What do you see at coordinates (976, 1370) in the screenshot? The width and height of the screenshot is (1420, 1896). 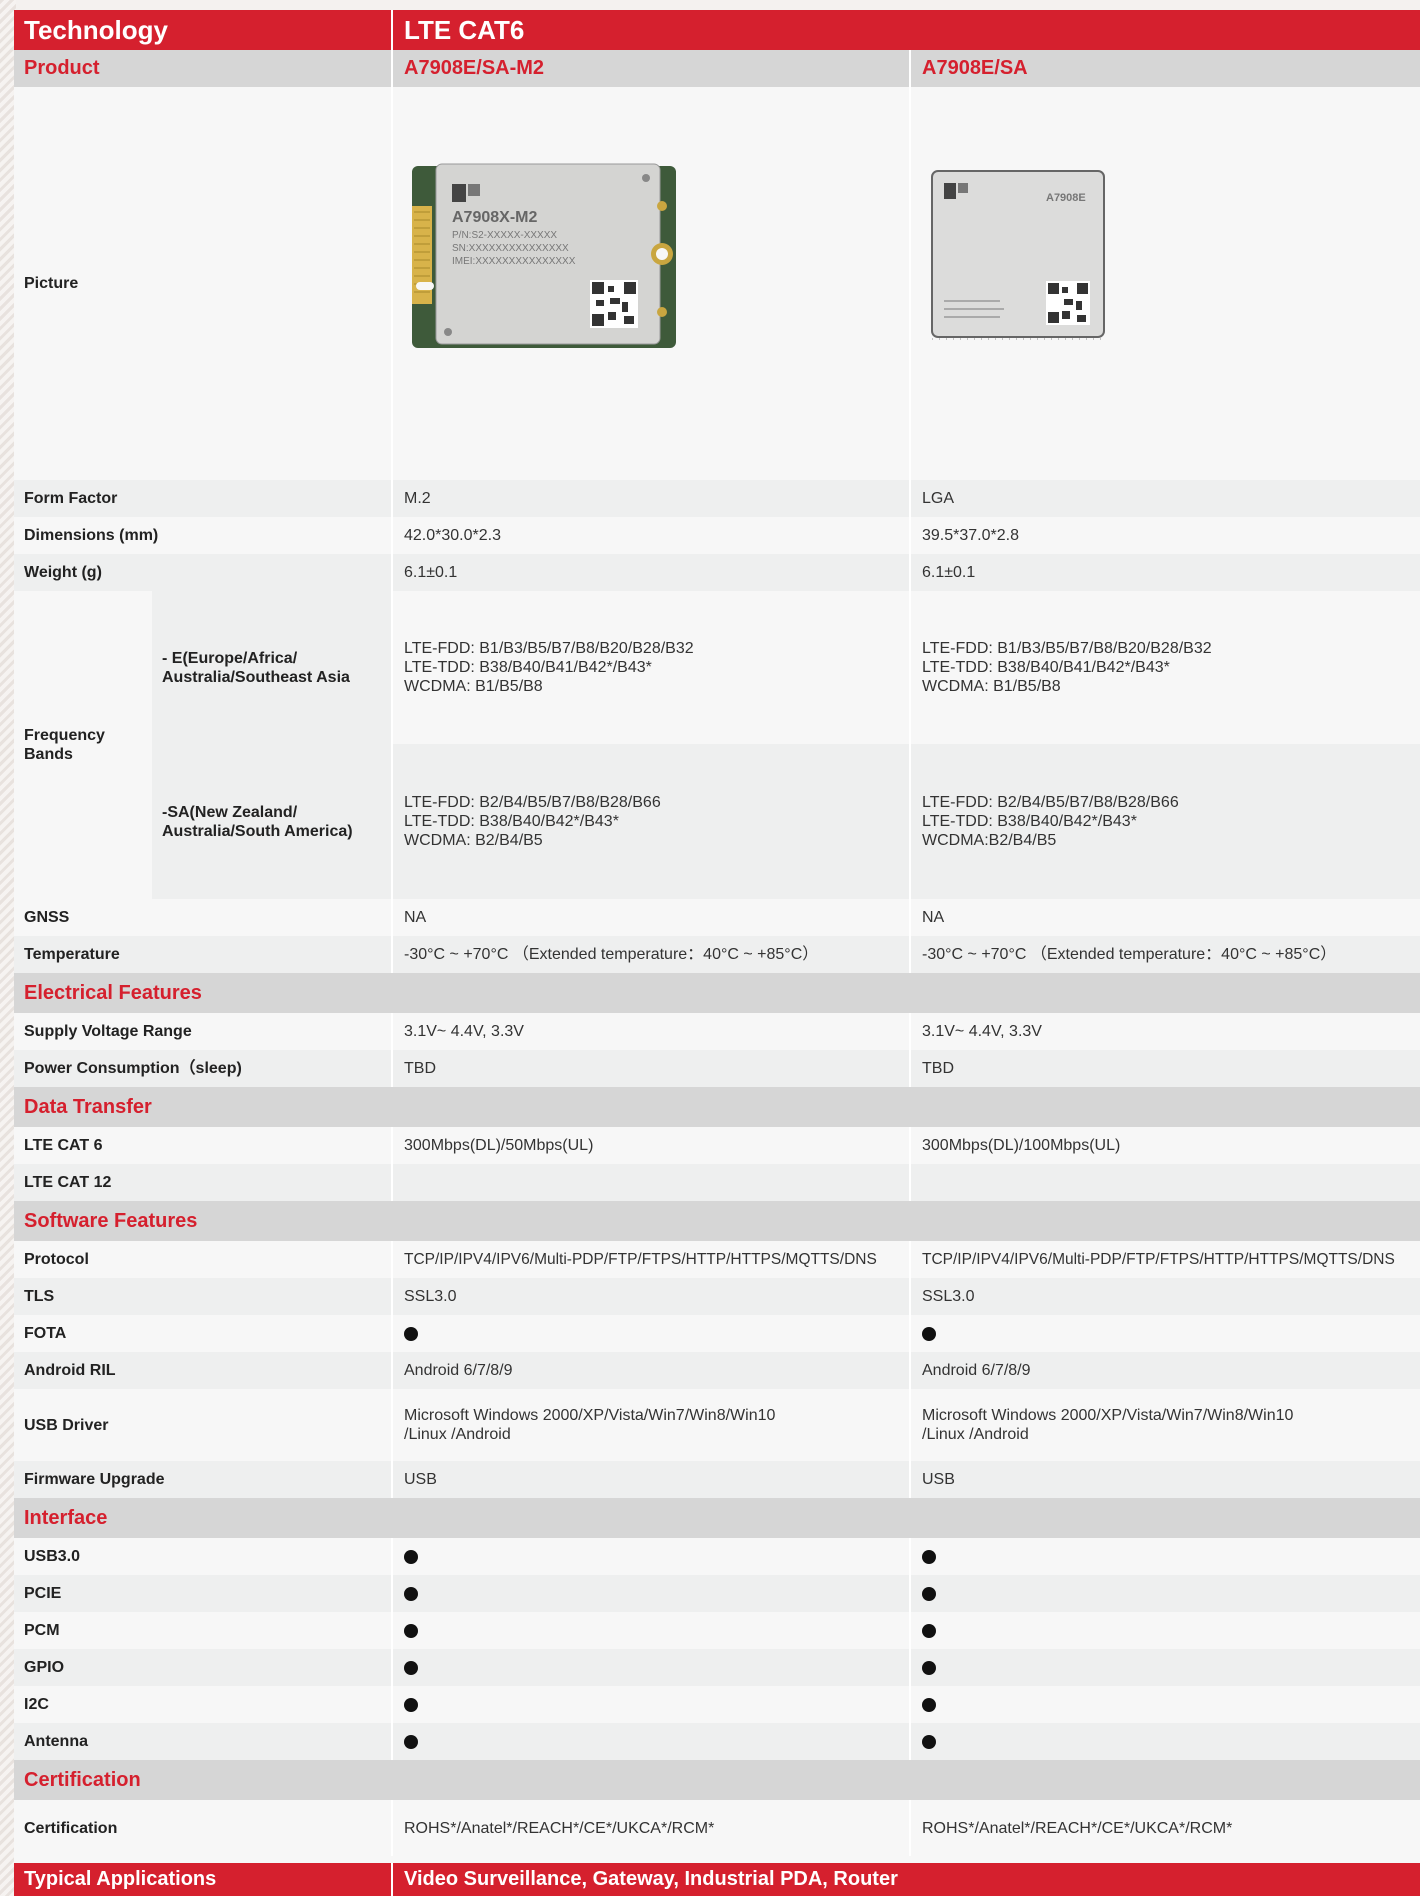 I see `android-ril-col2: Android 6/7/8/9` at bounding box center [976, 1370].